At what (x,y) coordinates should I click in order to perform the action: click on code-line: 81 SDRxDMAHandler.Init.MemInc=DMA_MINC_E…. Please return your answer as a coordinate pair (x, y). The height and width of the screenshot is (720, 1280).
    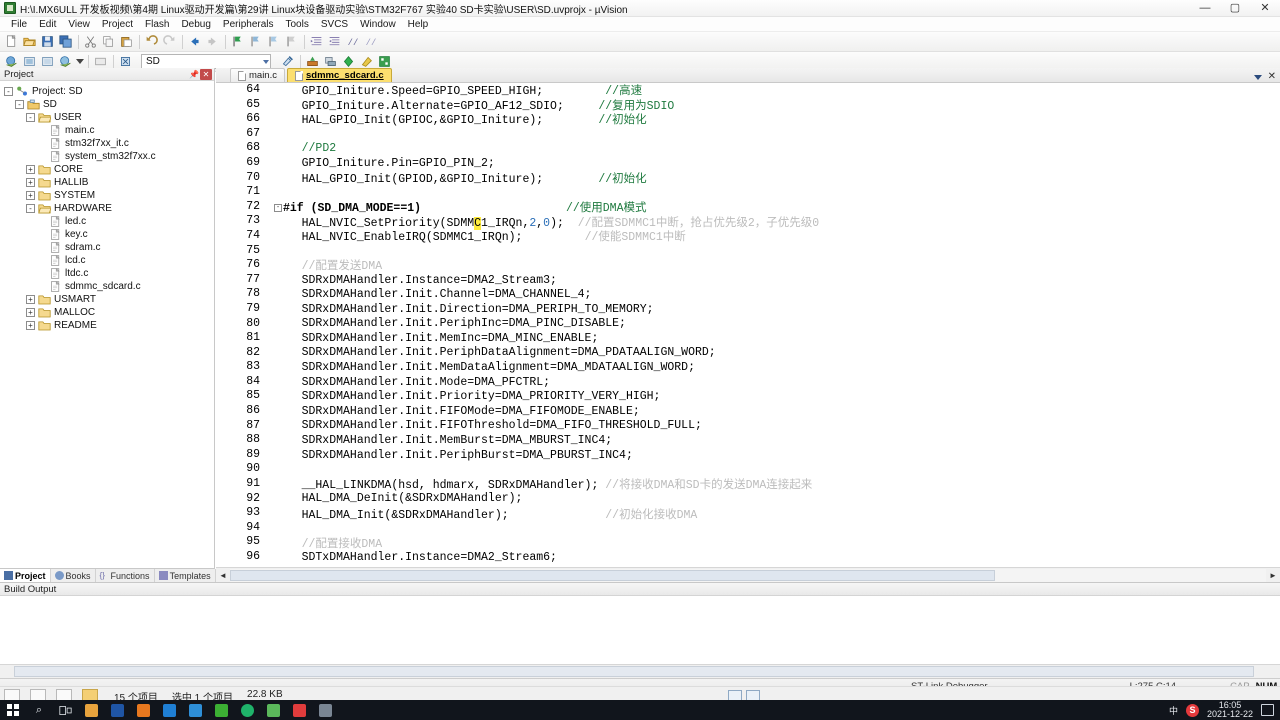
    Looking at the image, I should click on (751, 338).